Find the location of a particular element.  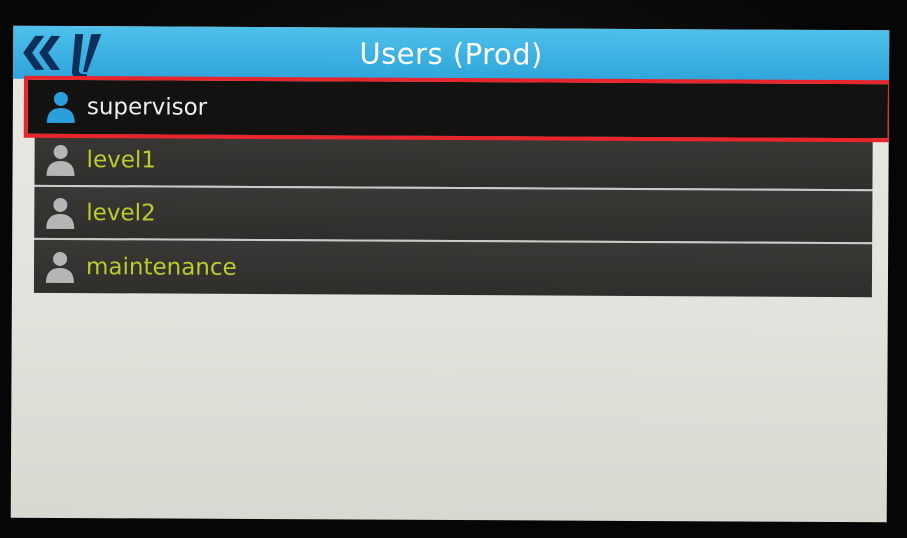

user-row-level1: level1 is located at coordinates (453, 162).